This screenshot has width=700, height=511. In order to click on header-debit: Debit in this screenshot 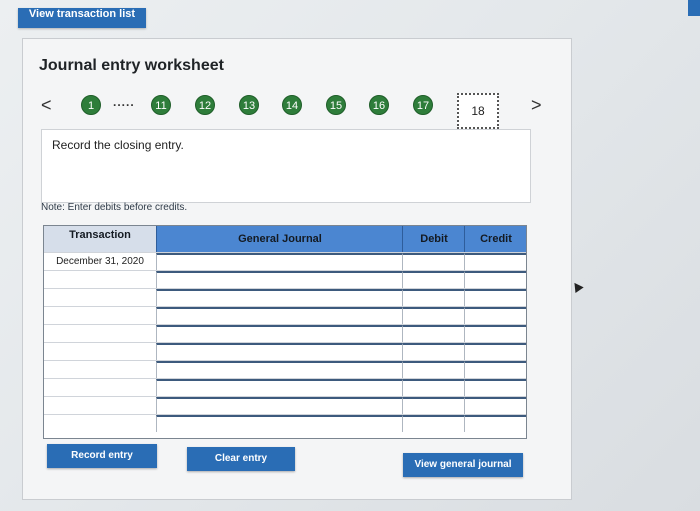, I will do `click(433, 239)`.